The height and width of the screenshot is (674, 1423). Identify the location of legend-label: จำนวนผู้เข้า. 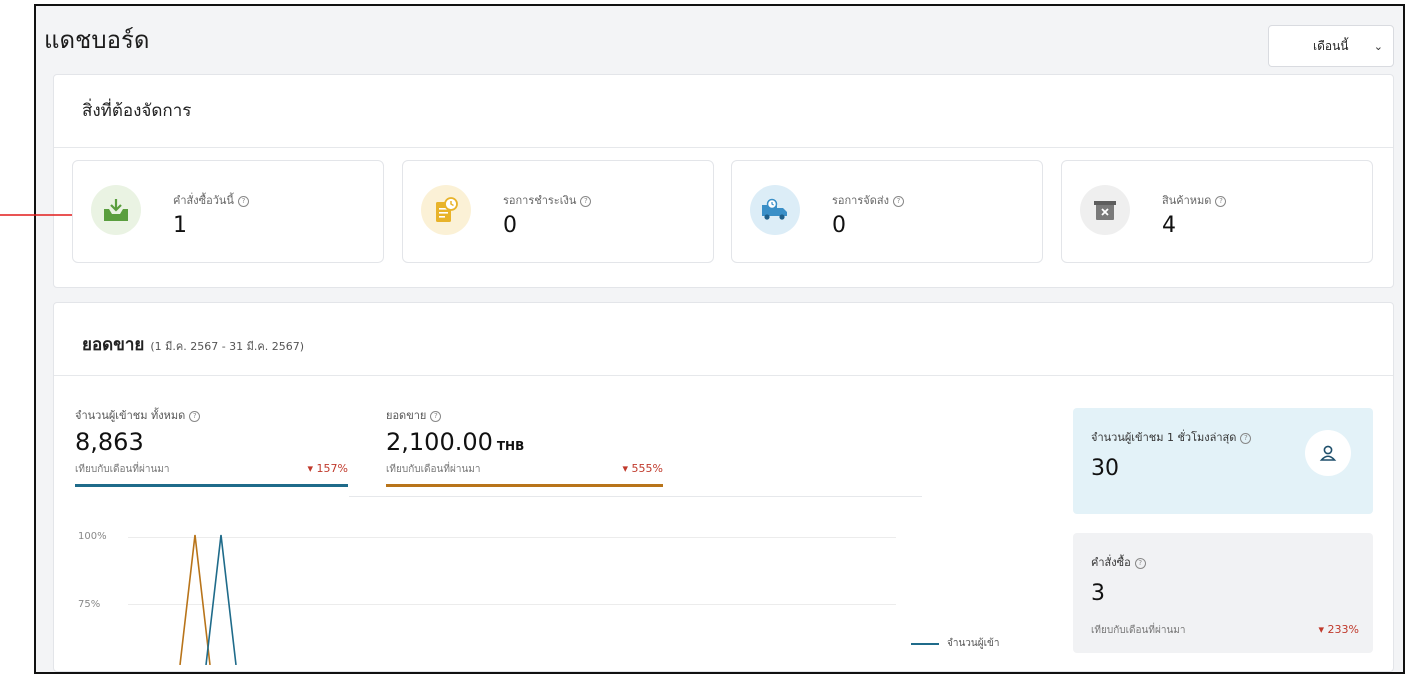
(973, 643).